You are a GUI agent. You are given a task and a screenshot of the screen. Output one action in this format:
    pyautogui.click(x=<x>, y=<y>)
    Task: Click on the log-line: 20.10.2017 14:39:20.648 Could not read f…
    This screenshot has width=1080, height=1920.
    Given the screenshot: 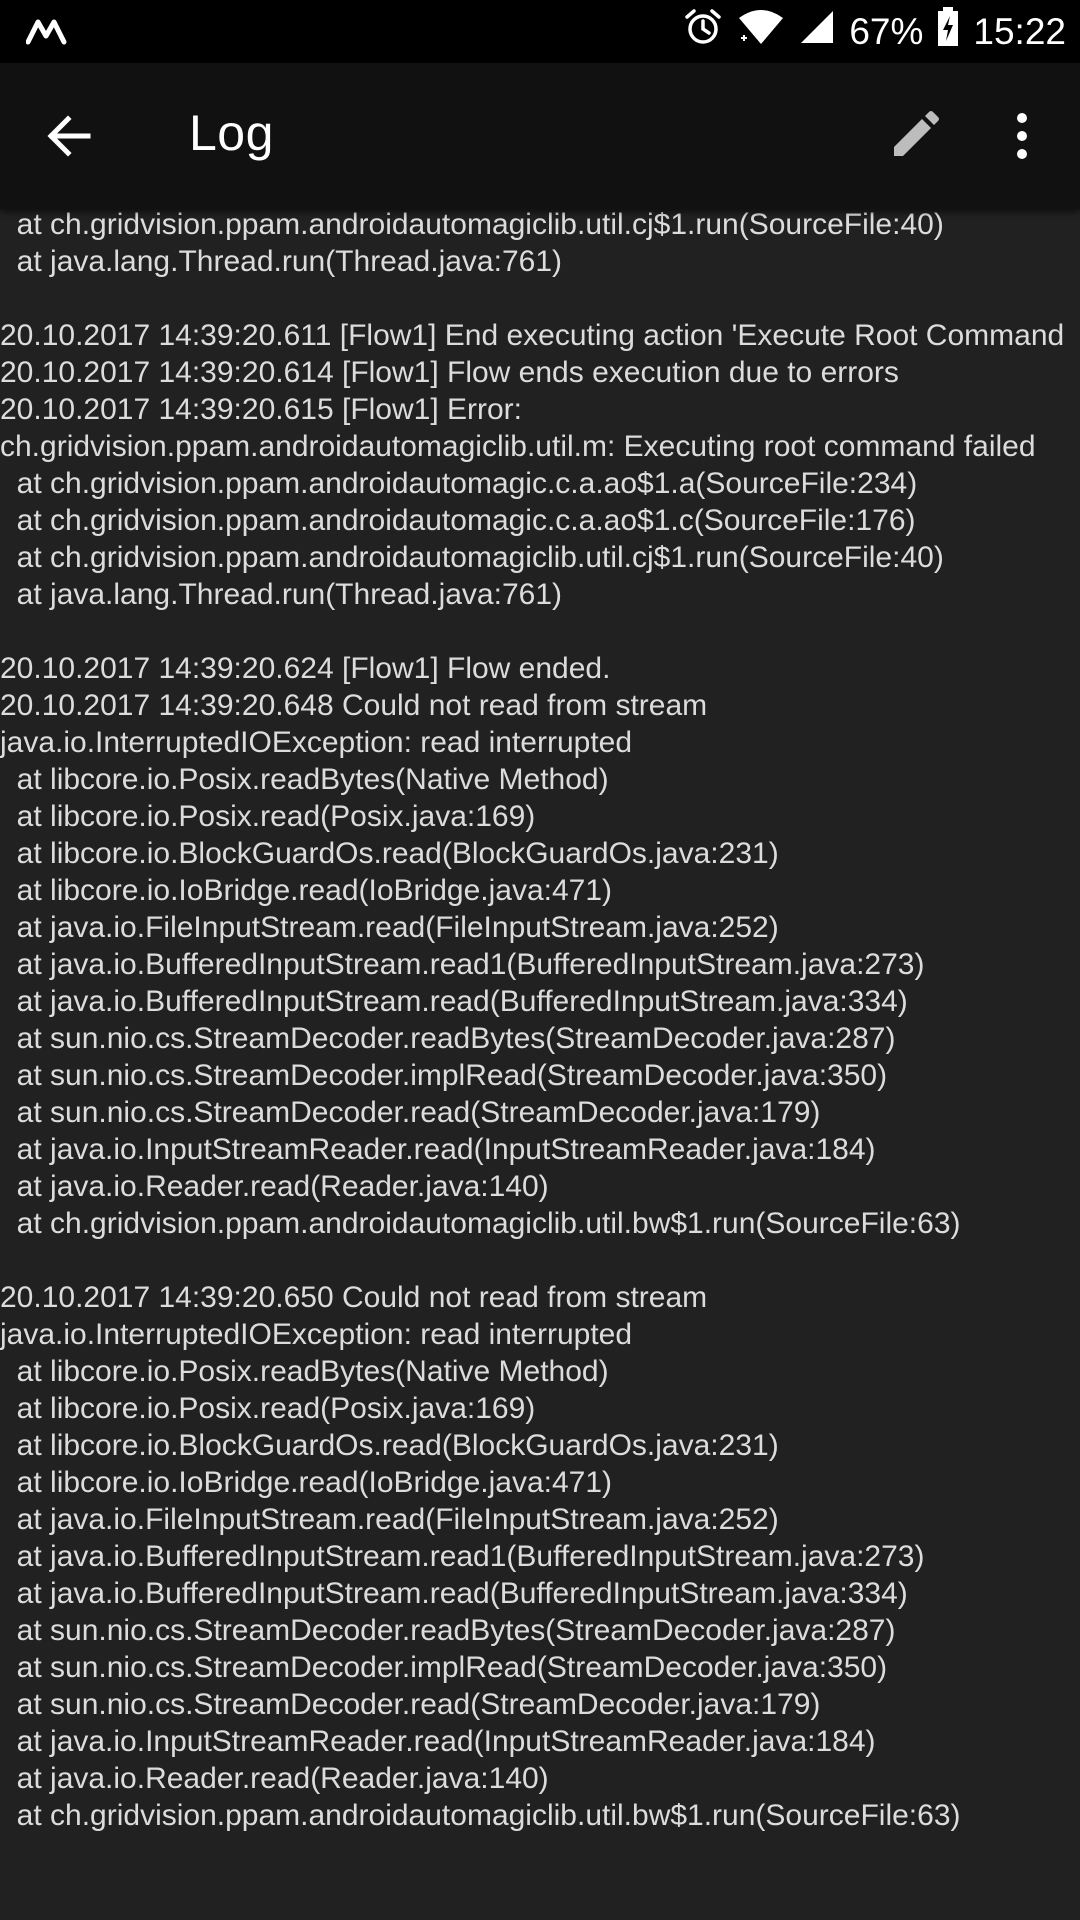 What is the action you would take?
    pyautogui.click(x=354, y=705)
    